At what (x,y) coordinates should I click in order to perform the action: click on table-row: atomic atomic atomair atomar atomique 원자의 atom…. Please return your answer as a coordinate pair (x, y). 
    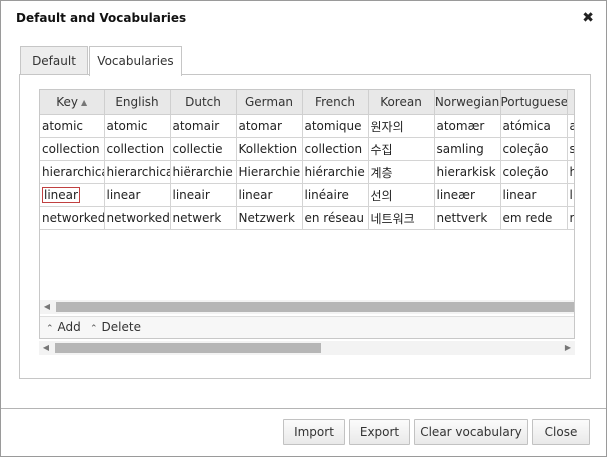
    Looking at the image, I should click on (307, 126).